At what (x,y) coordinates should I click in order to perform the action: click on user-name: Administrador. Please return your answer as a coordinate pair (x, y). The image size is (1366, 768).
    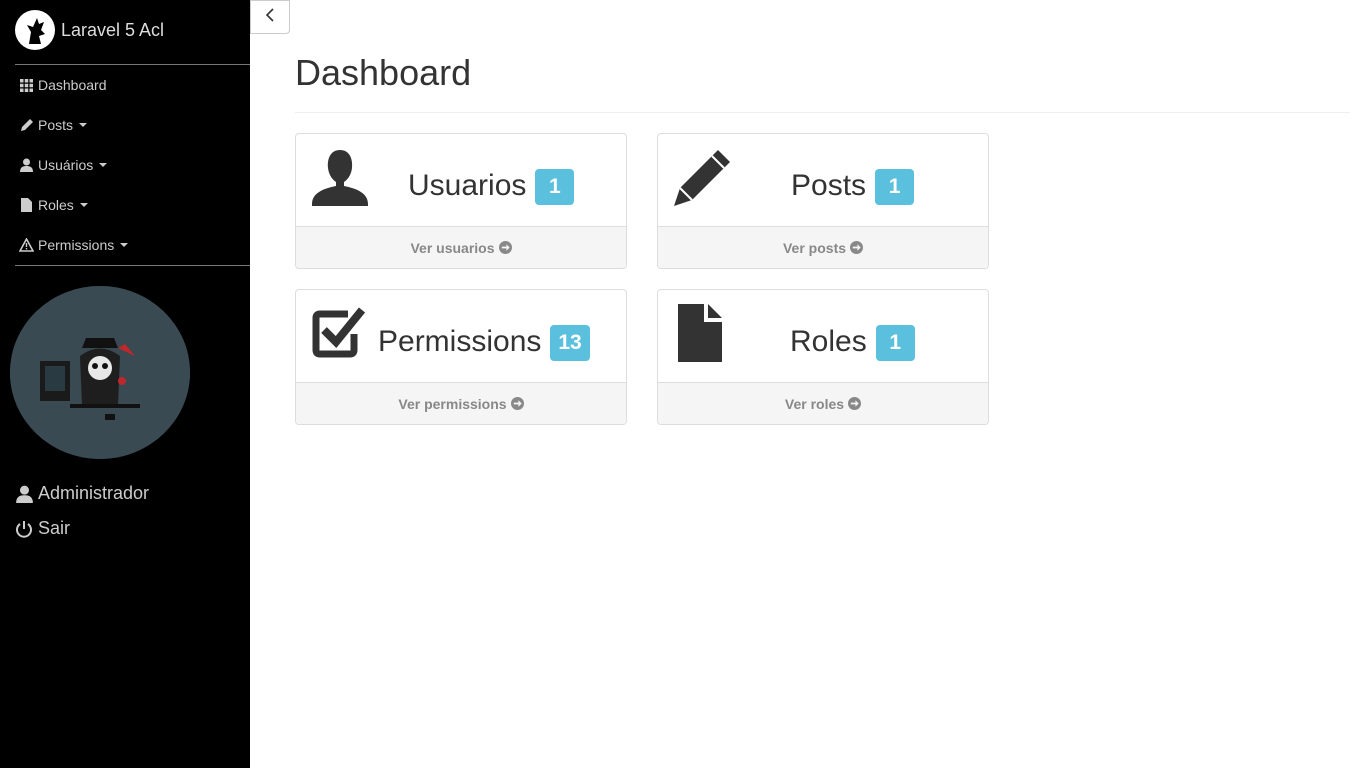
    Looking at the image, I should click on (94, 493).